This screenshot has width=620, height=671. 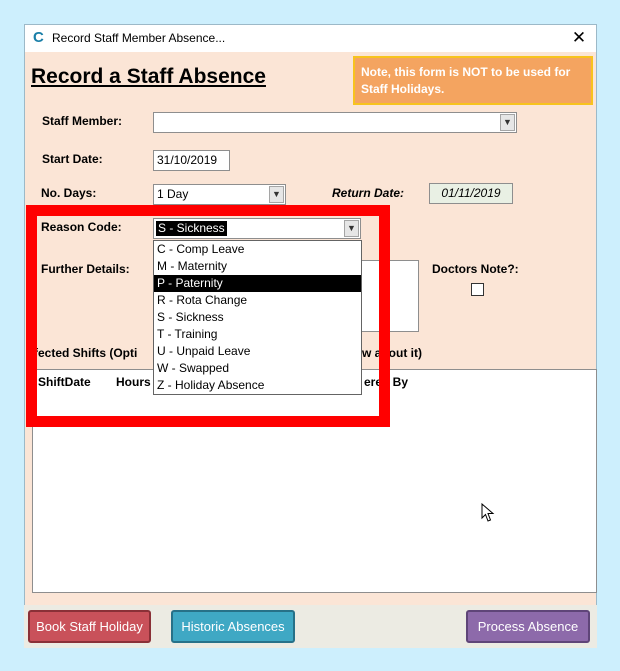 What do you see at coordinates (69, 193) in the screenshot?
I see `no-days-label: No. Days:` at bounding box center [69, 193].